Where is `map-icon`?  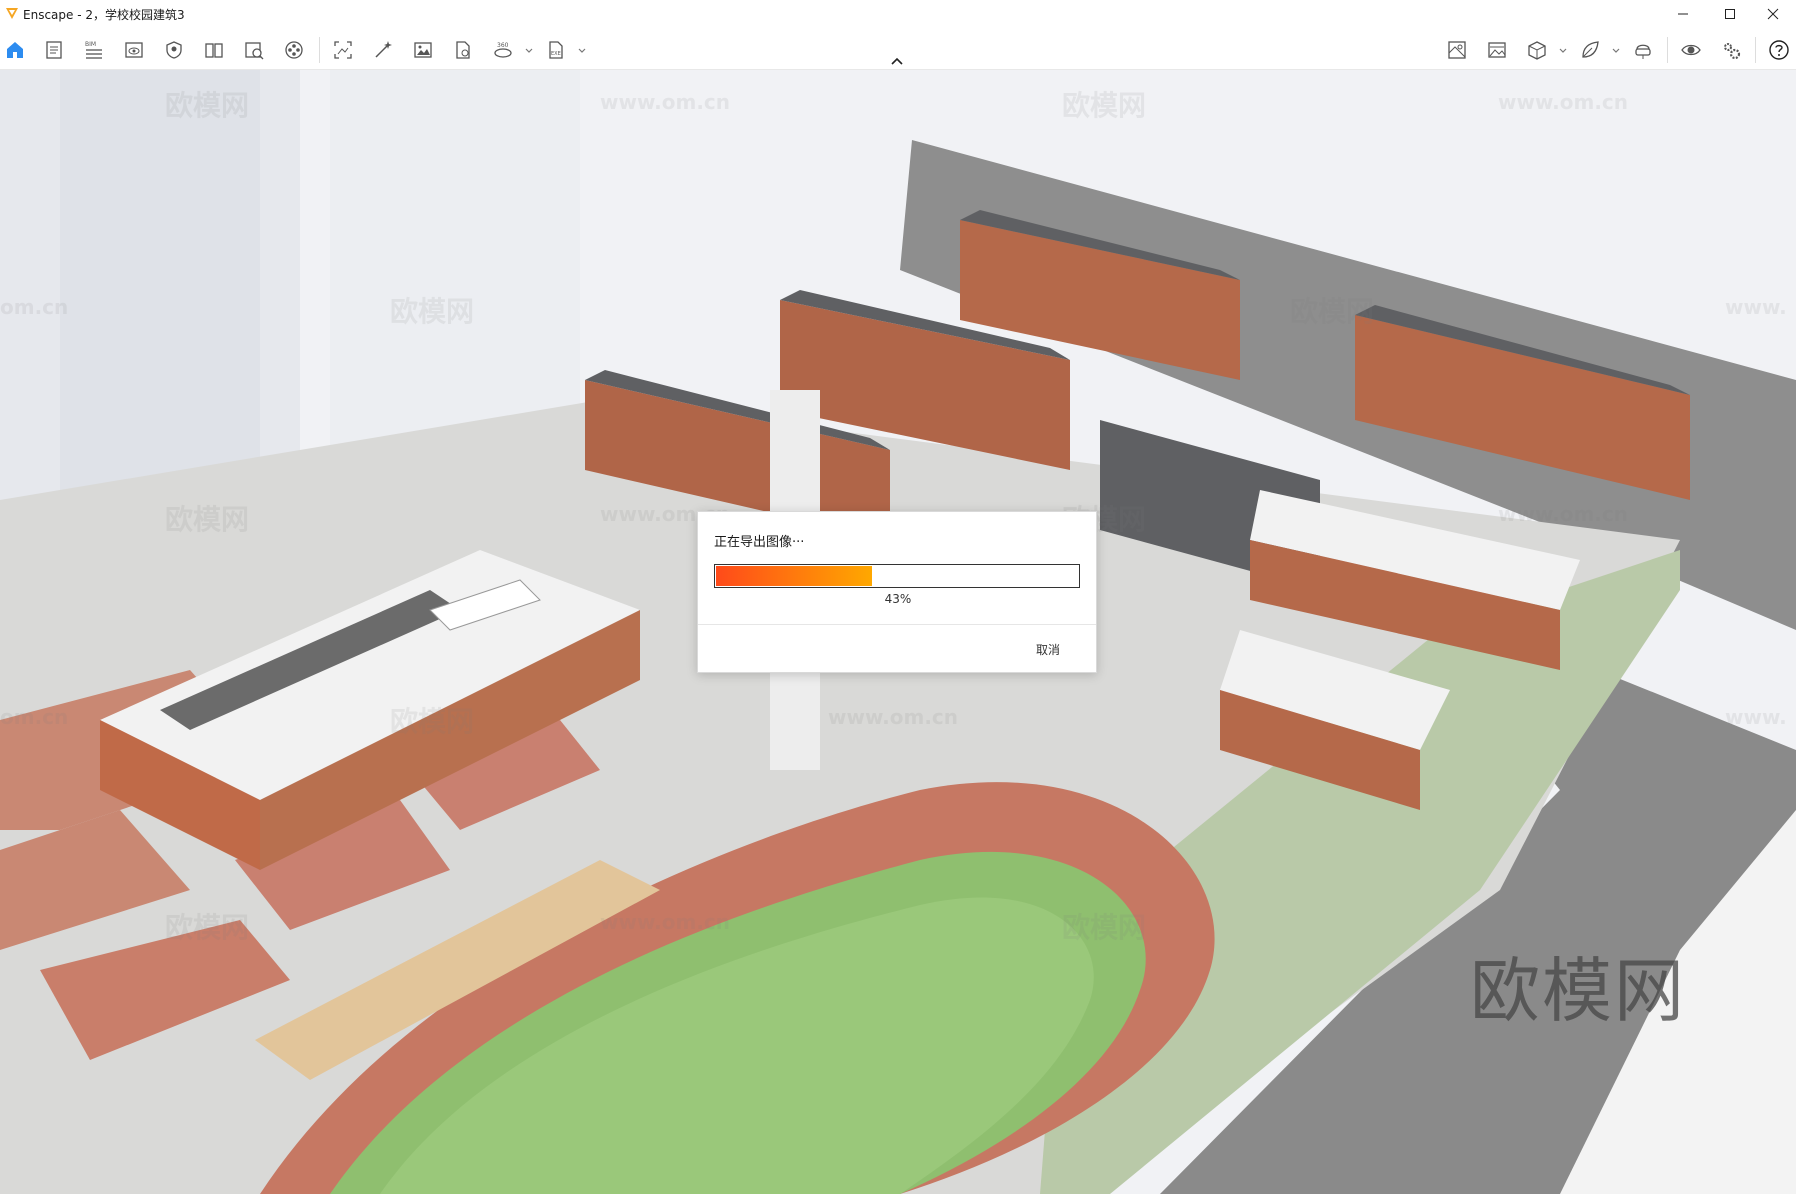 map-icon is located at coordinates (1457, 50).